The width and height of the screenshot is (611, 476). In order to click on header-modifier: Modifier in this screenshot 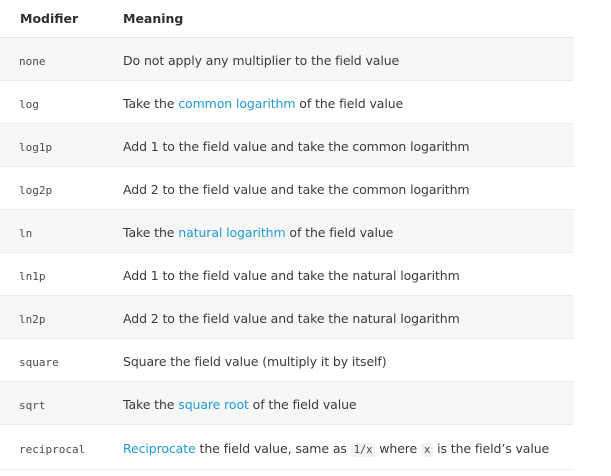, I will do `click(61, 19)`.